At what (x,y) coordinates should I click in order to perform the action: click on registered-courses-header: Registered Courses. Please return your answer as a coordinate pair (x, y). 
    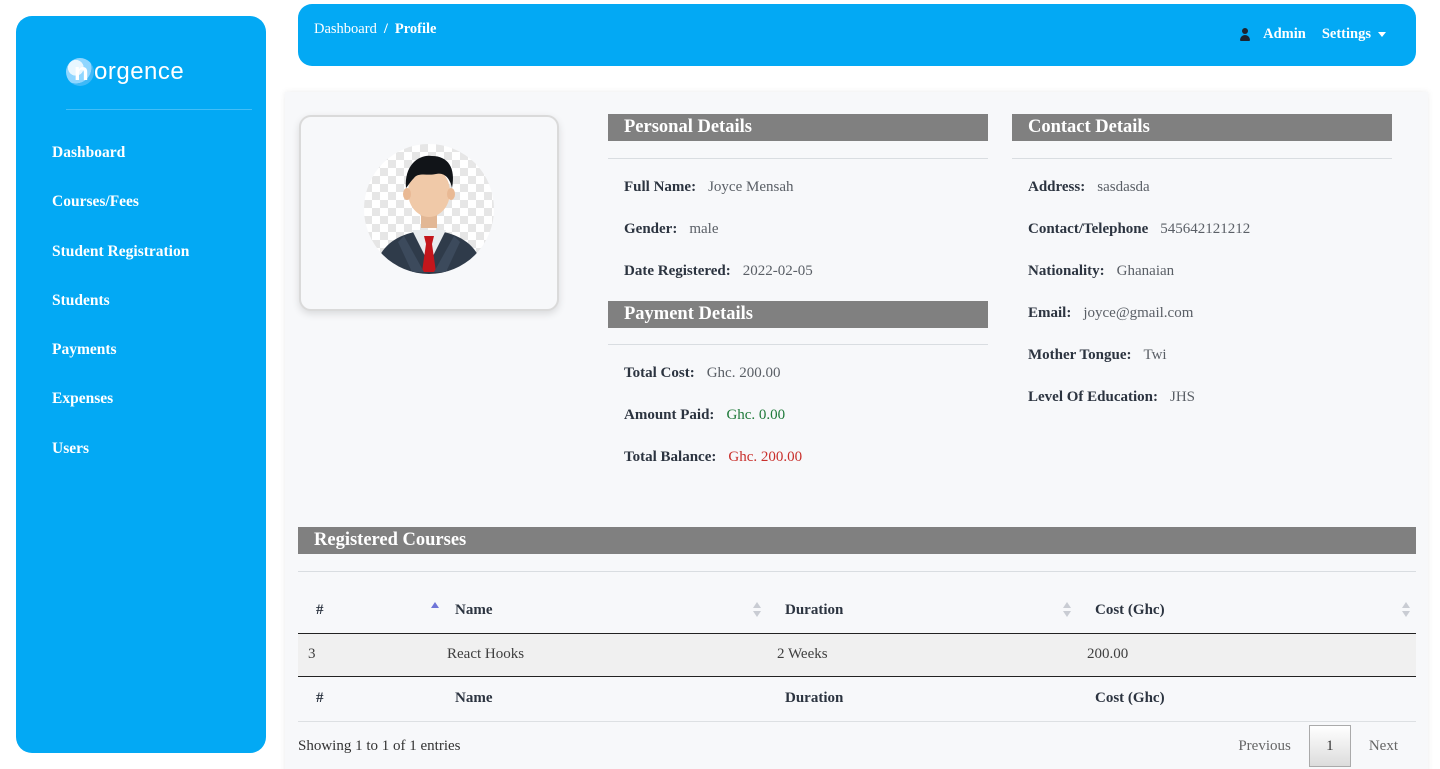
    Looking at the image, I should click on (857, 540).